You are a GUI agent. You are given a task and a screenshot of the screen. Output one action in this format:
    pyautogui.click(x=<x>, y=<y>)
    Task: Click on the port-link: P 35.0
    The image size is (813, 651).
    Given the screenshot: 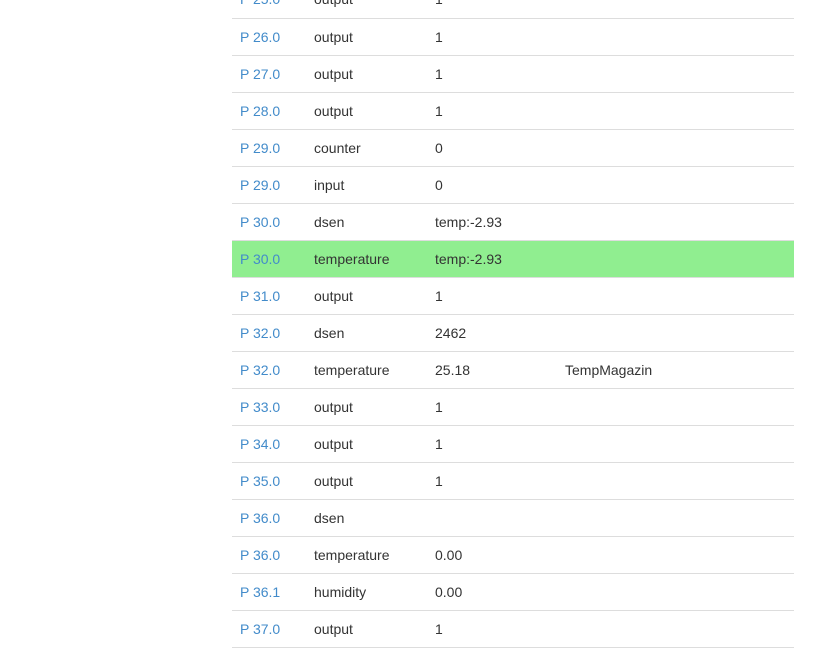 What is the action you would take?
    pyautogui.click(x=260, y=481)
    